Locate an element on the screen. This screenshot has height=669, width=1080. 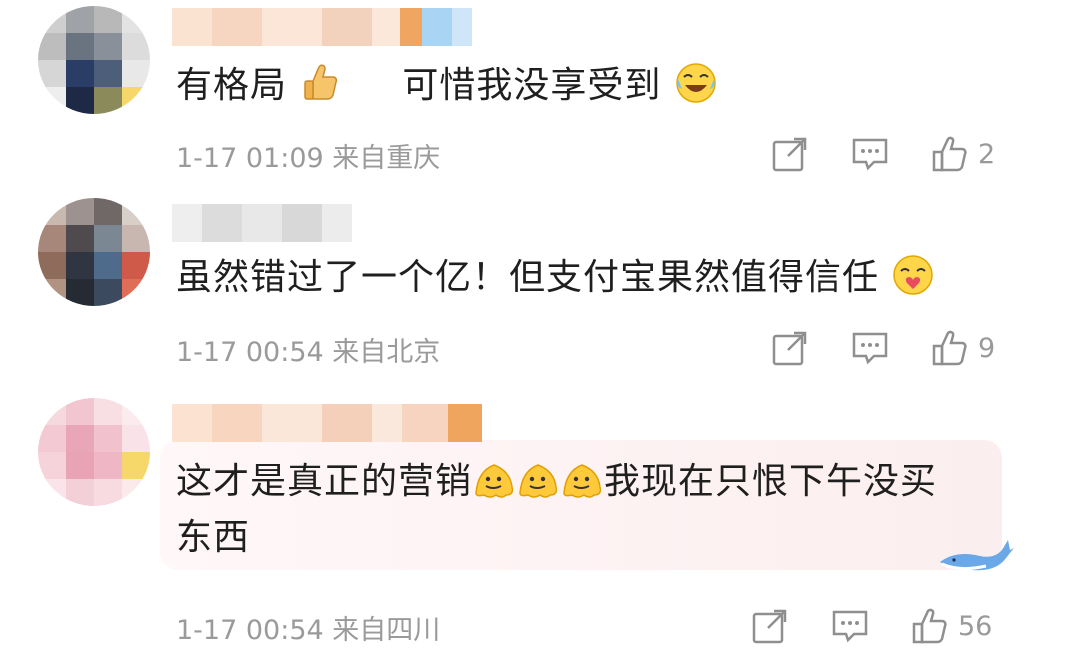
like-button: 9 is located at coordinates (962, 348).